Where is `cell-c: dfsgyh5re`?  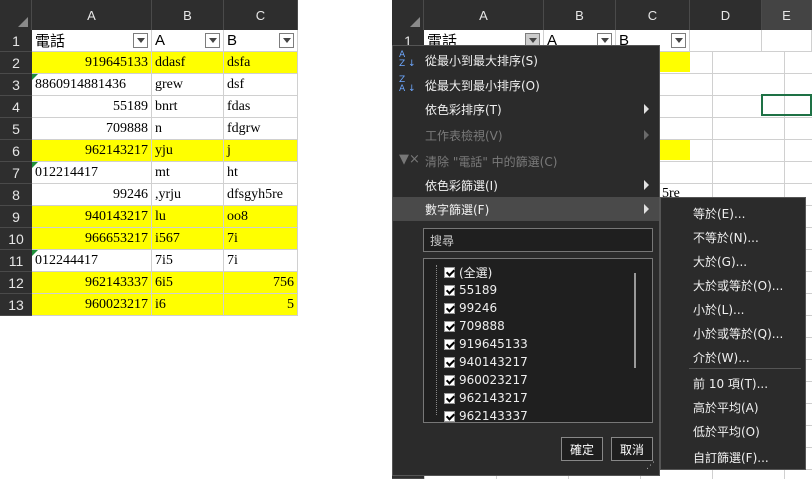
cell-c: dfsgyh5re is located at coordinates (261, 195).